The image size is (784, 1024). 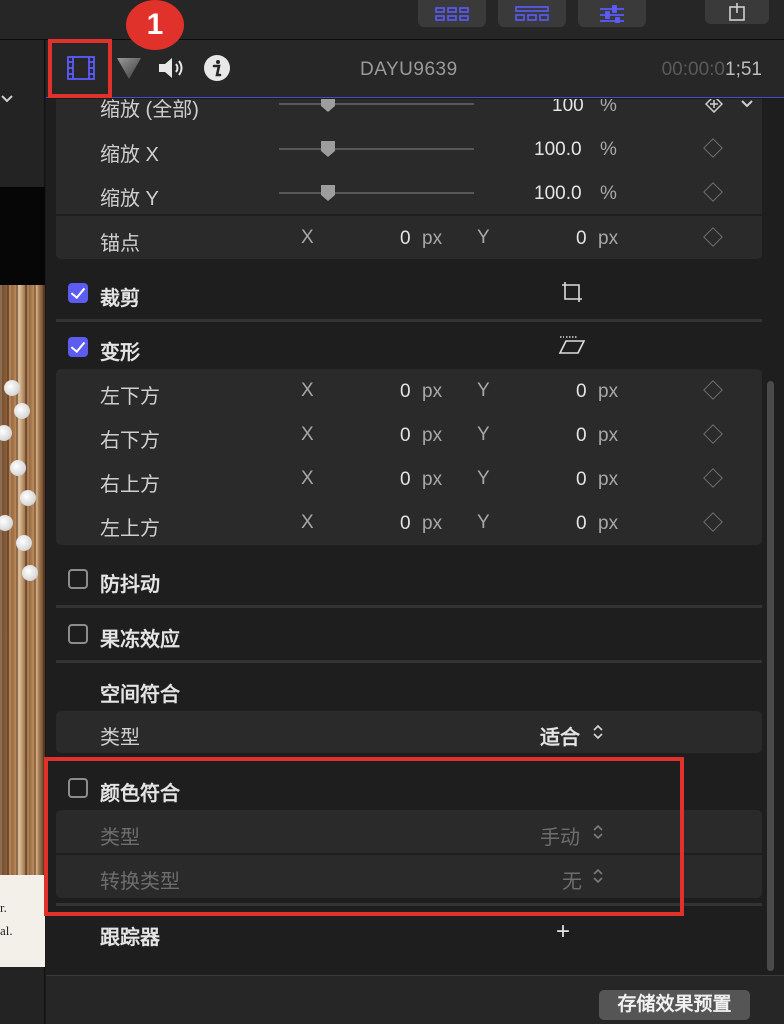 I want to click on rolling-shutter-checkbox, so click(x=78, y=634).